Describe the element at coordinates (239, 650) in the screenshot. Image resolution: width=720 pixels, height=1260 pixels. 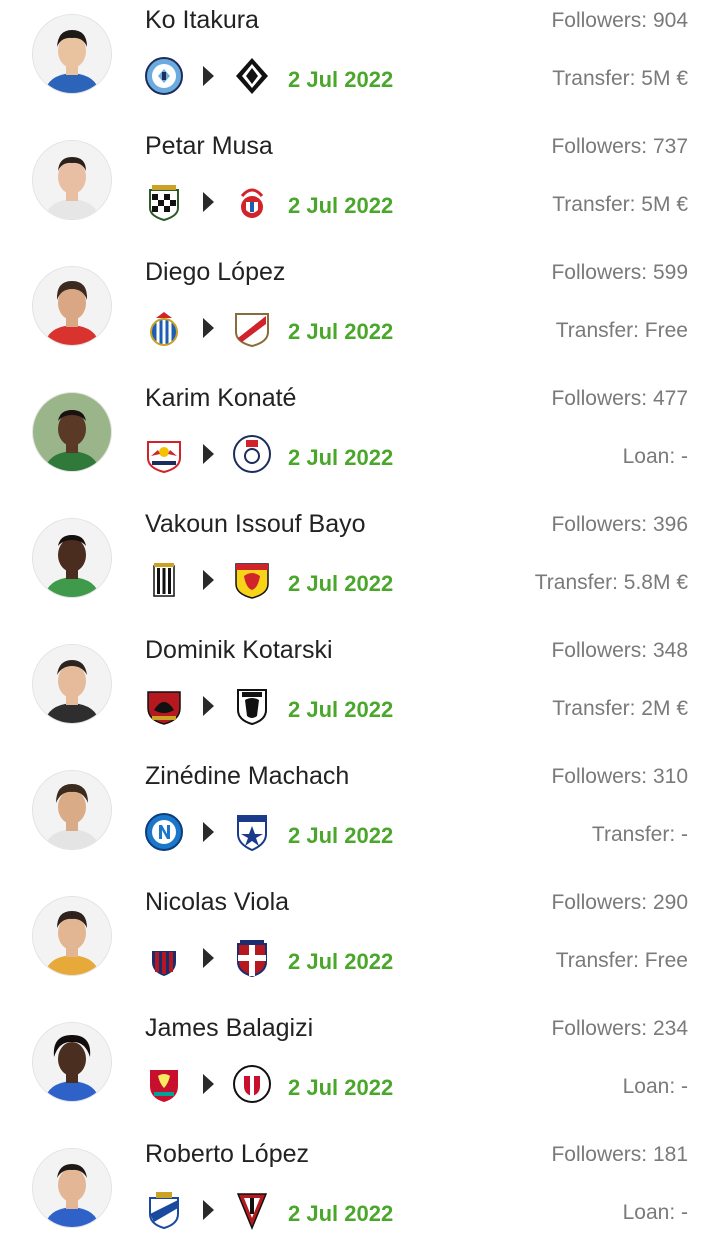
I see `player-name: Dominik Kotarski` at that location.